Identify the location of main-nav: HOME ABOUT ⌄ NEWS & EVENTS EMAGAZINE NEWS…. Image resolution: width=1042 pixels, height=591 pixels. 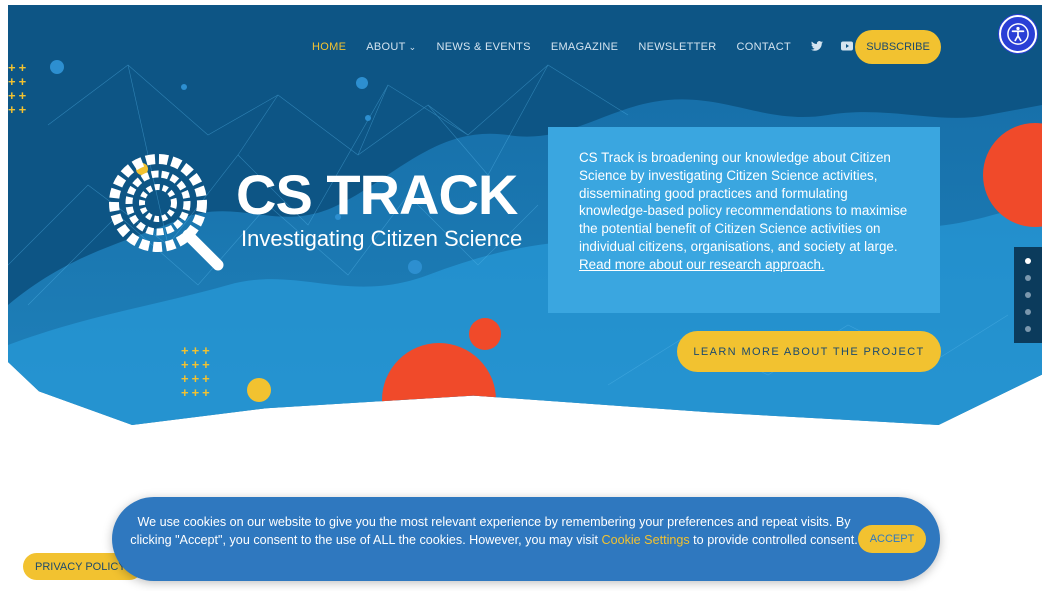
(591, 47).